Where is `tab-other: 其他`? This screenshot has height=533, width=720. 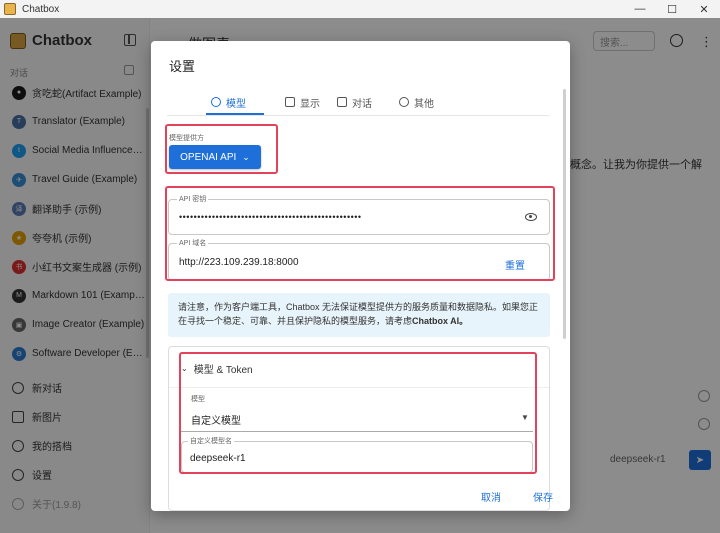
tab-other: 其他 is located at coordinates (416, 102).